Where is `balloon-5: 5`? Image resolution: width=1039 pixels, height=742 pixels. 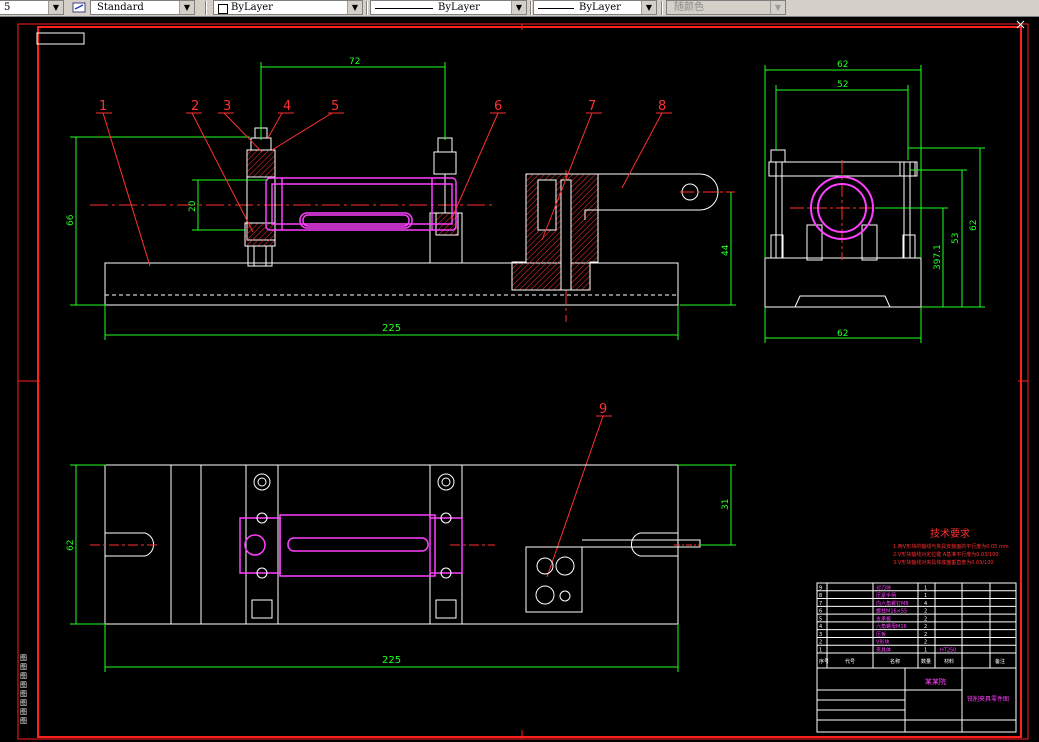
balloon-5: 5 is located at coordinates (335, 106).